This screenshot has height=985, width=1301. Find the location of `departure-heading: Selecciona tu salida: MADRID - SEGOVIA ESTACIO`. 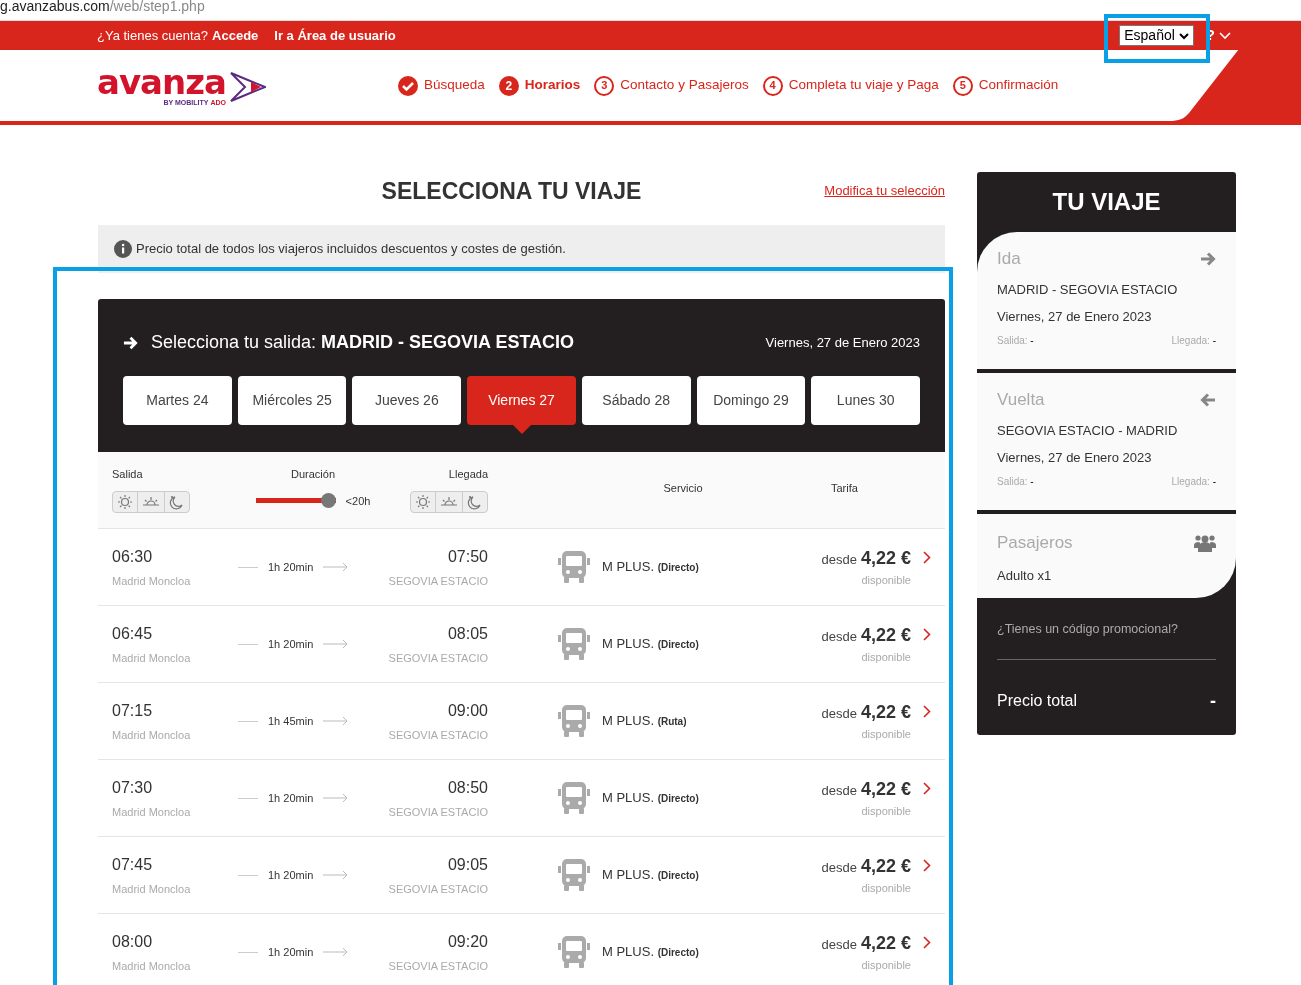

departure-heading: Selecciona tu salida: MADRID - SEGOVIA ESTACIO is located at coordinates (363, 342).